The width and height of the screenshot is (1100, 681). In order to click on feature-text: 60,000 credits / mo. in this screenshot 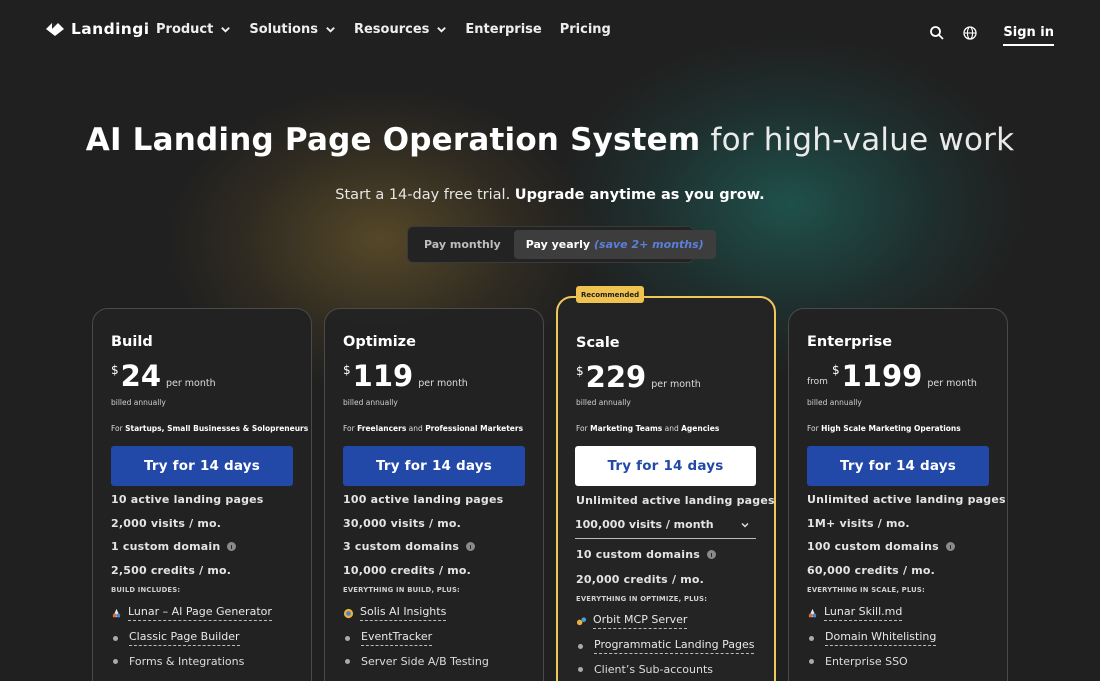, I will do `click(871, 570)`.